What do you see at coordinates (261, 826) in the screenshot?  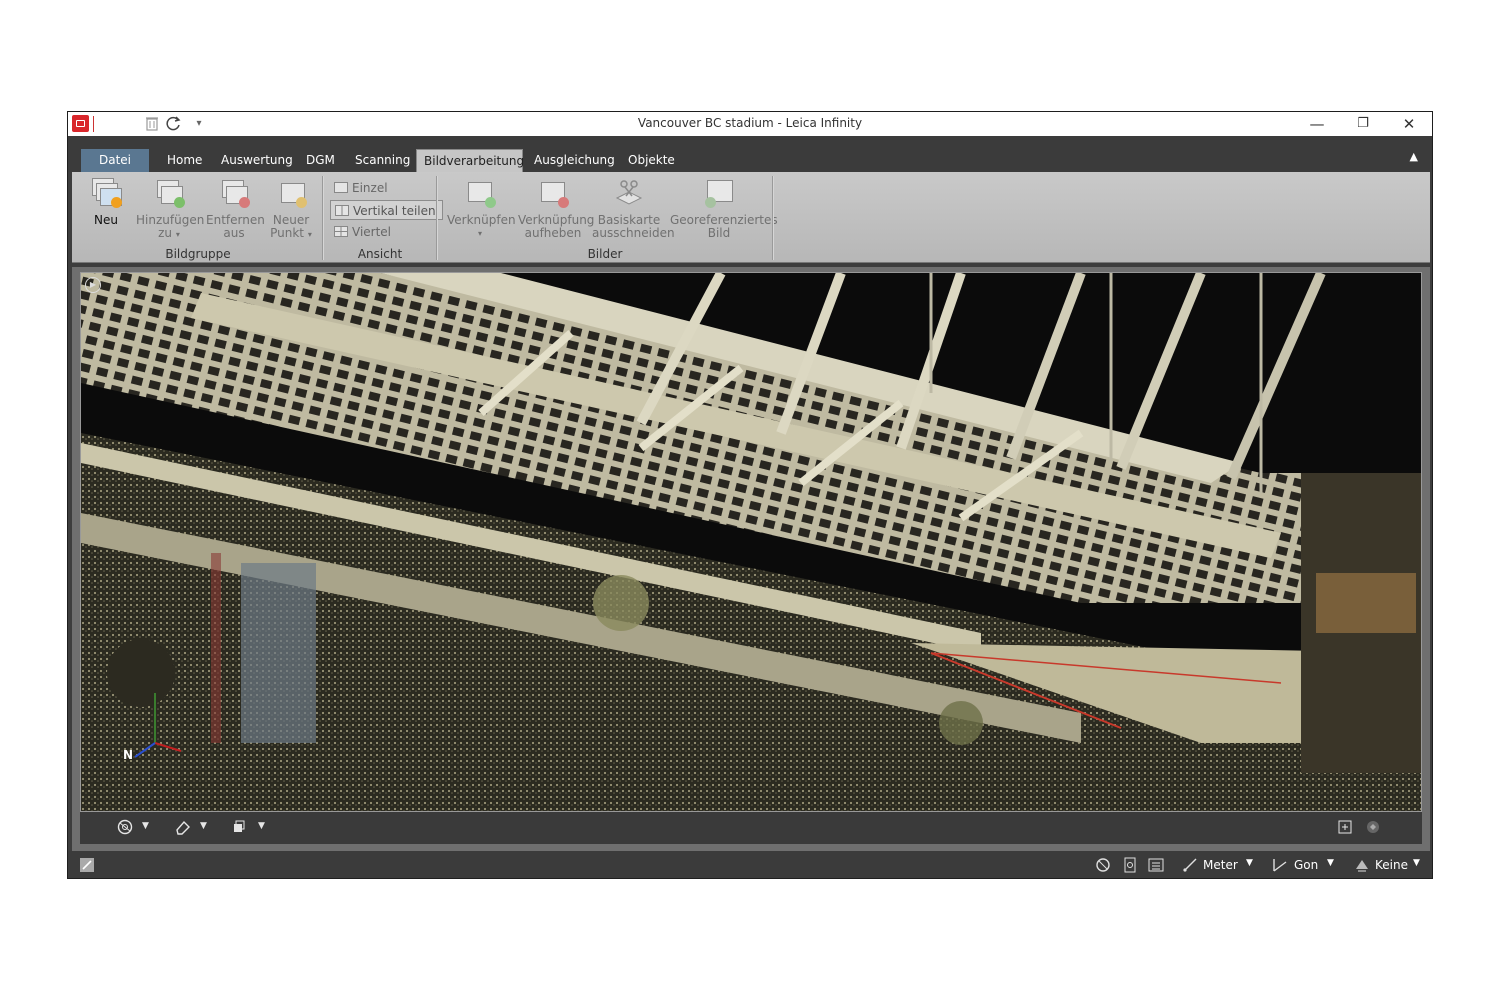 I see `layers-dropdown-icon: ▼` at bounding box center [261, 826].